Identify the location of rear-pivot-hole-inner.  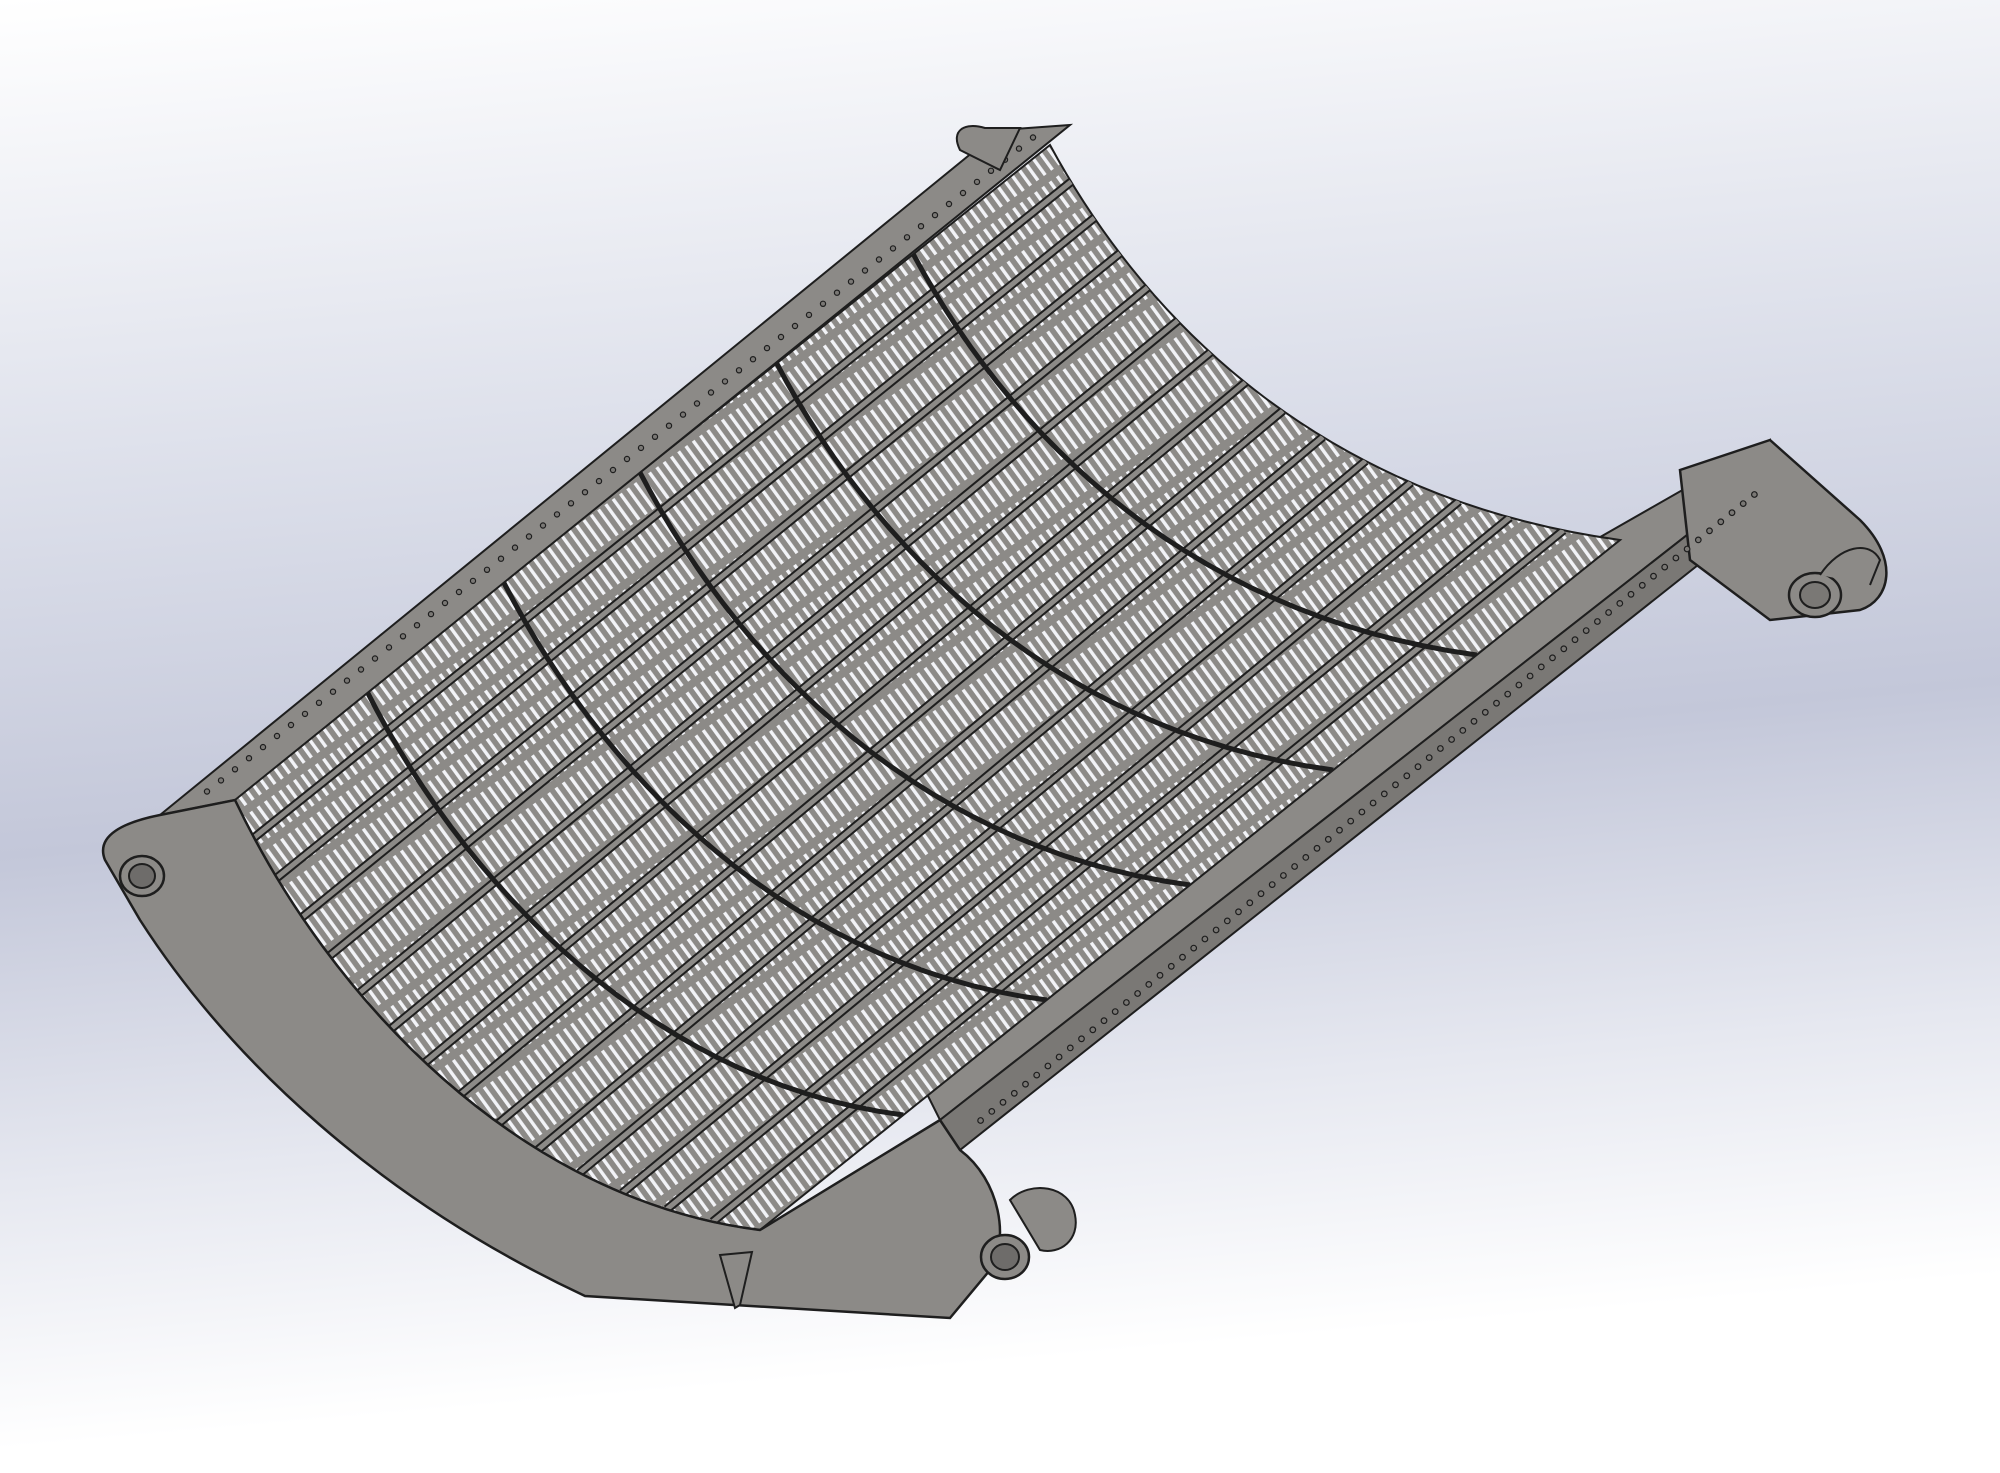
(1815, 595).